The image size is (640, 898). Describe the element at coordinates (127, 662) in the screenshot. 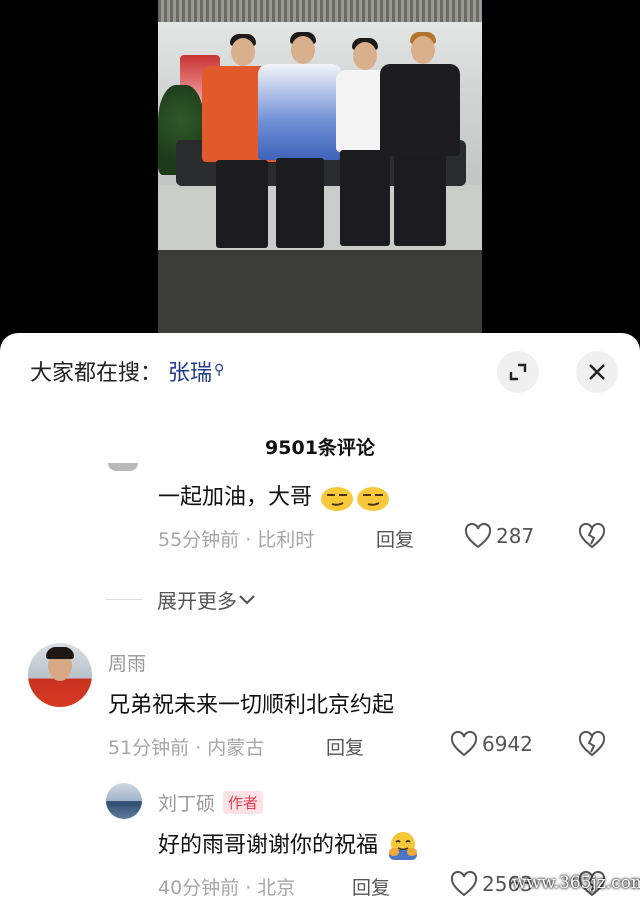

I see `commenter-name: 周雨` at that location.